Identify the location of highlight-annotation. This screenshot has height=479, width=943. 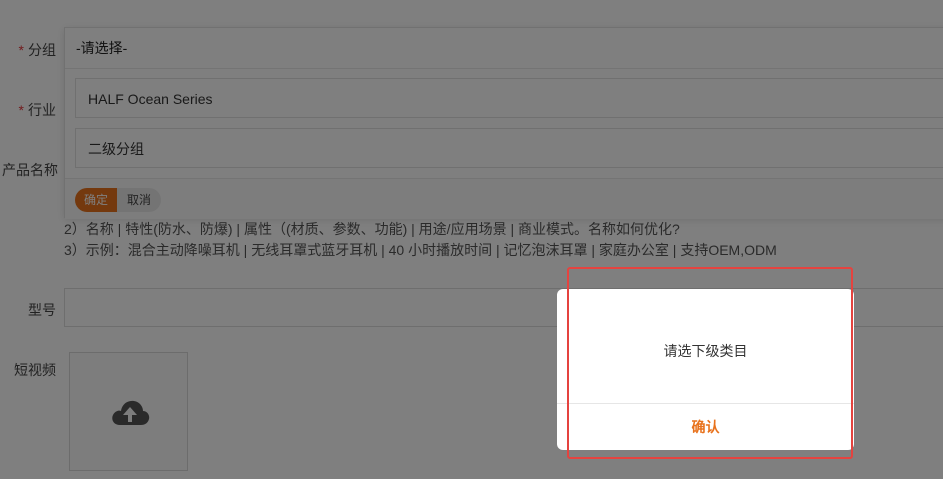
(710, 363).